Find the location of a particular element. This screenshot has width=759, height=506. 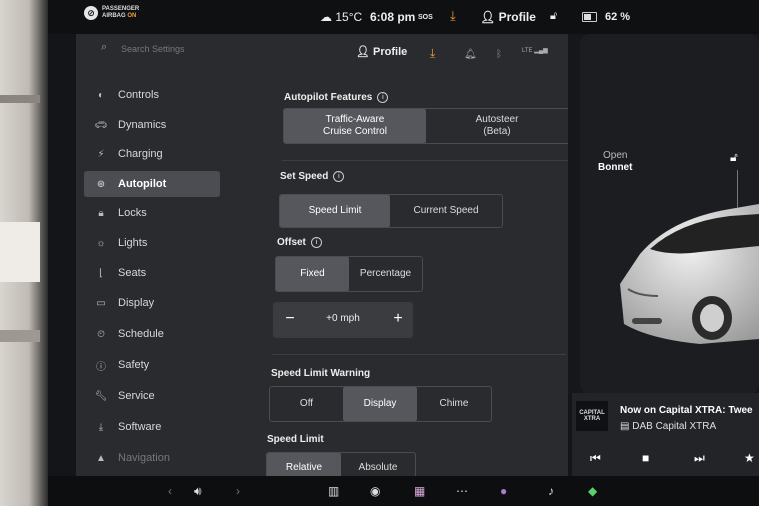

sidebar-item-dynamics: 🚗︎ Dynamics is located at coordinates (152, 125).